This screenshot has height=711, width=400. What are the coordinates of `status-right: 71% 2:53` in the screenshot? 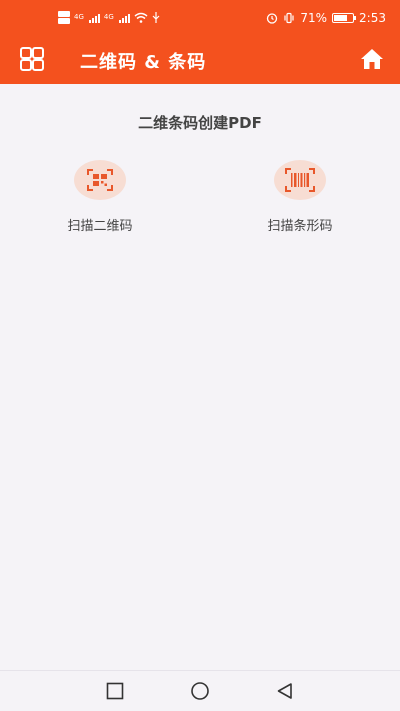 It's located at (326, 18).